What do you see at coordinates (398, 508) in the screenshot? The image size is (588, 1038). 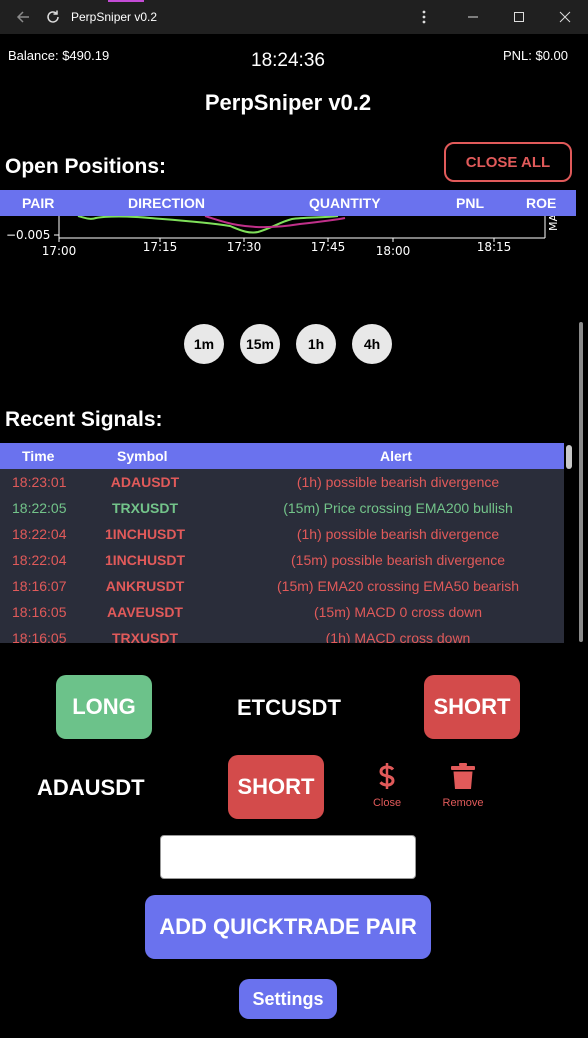 I see `signal-alert: (15m) Price crossing EMA200 bullish` at bounding box center [398, 508].